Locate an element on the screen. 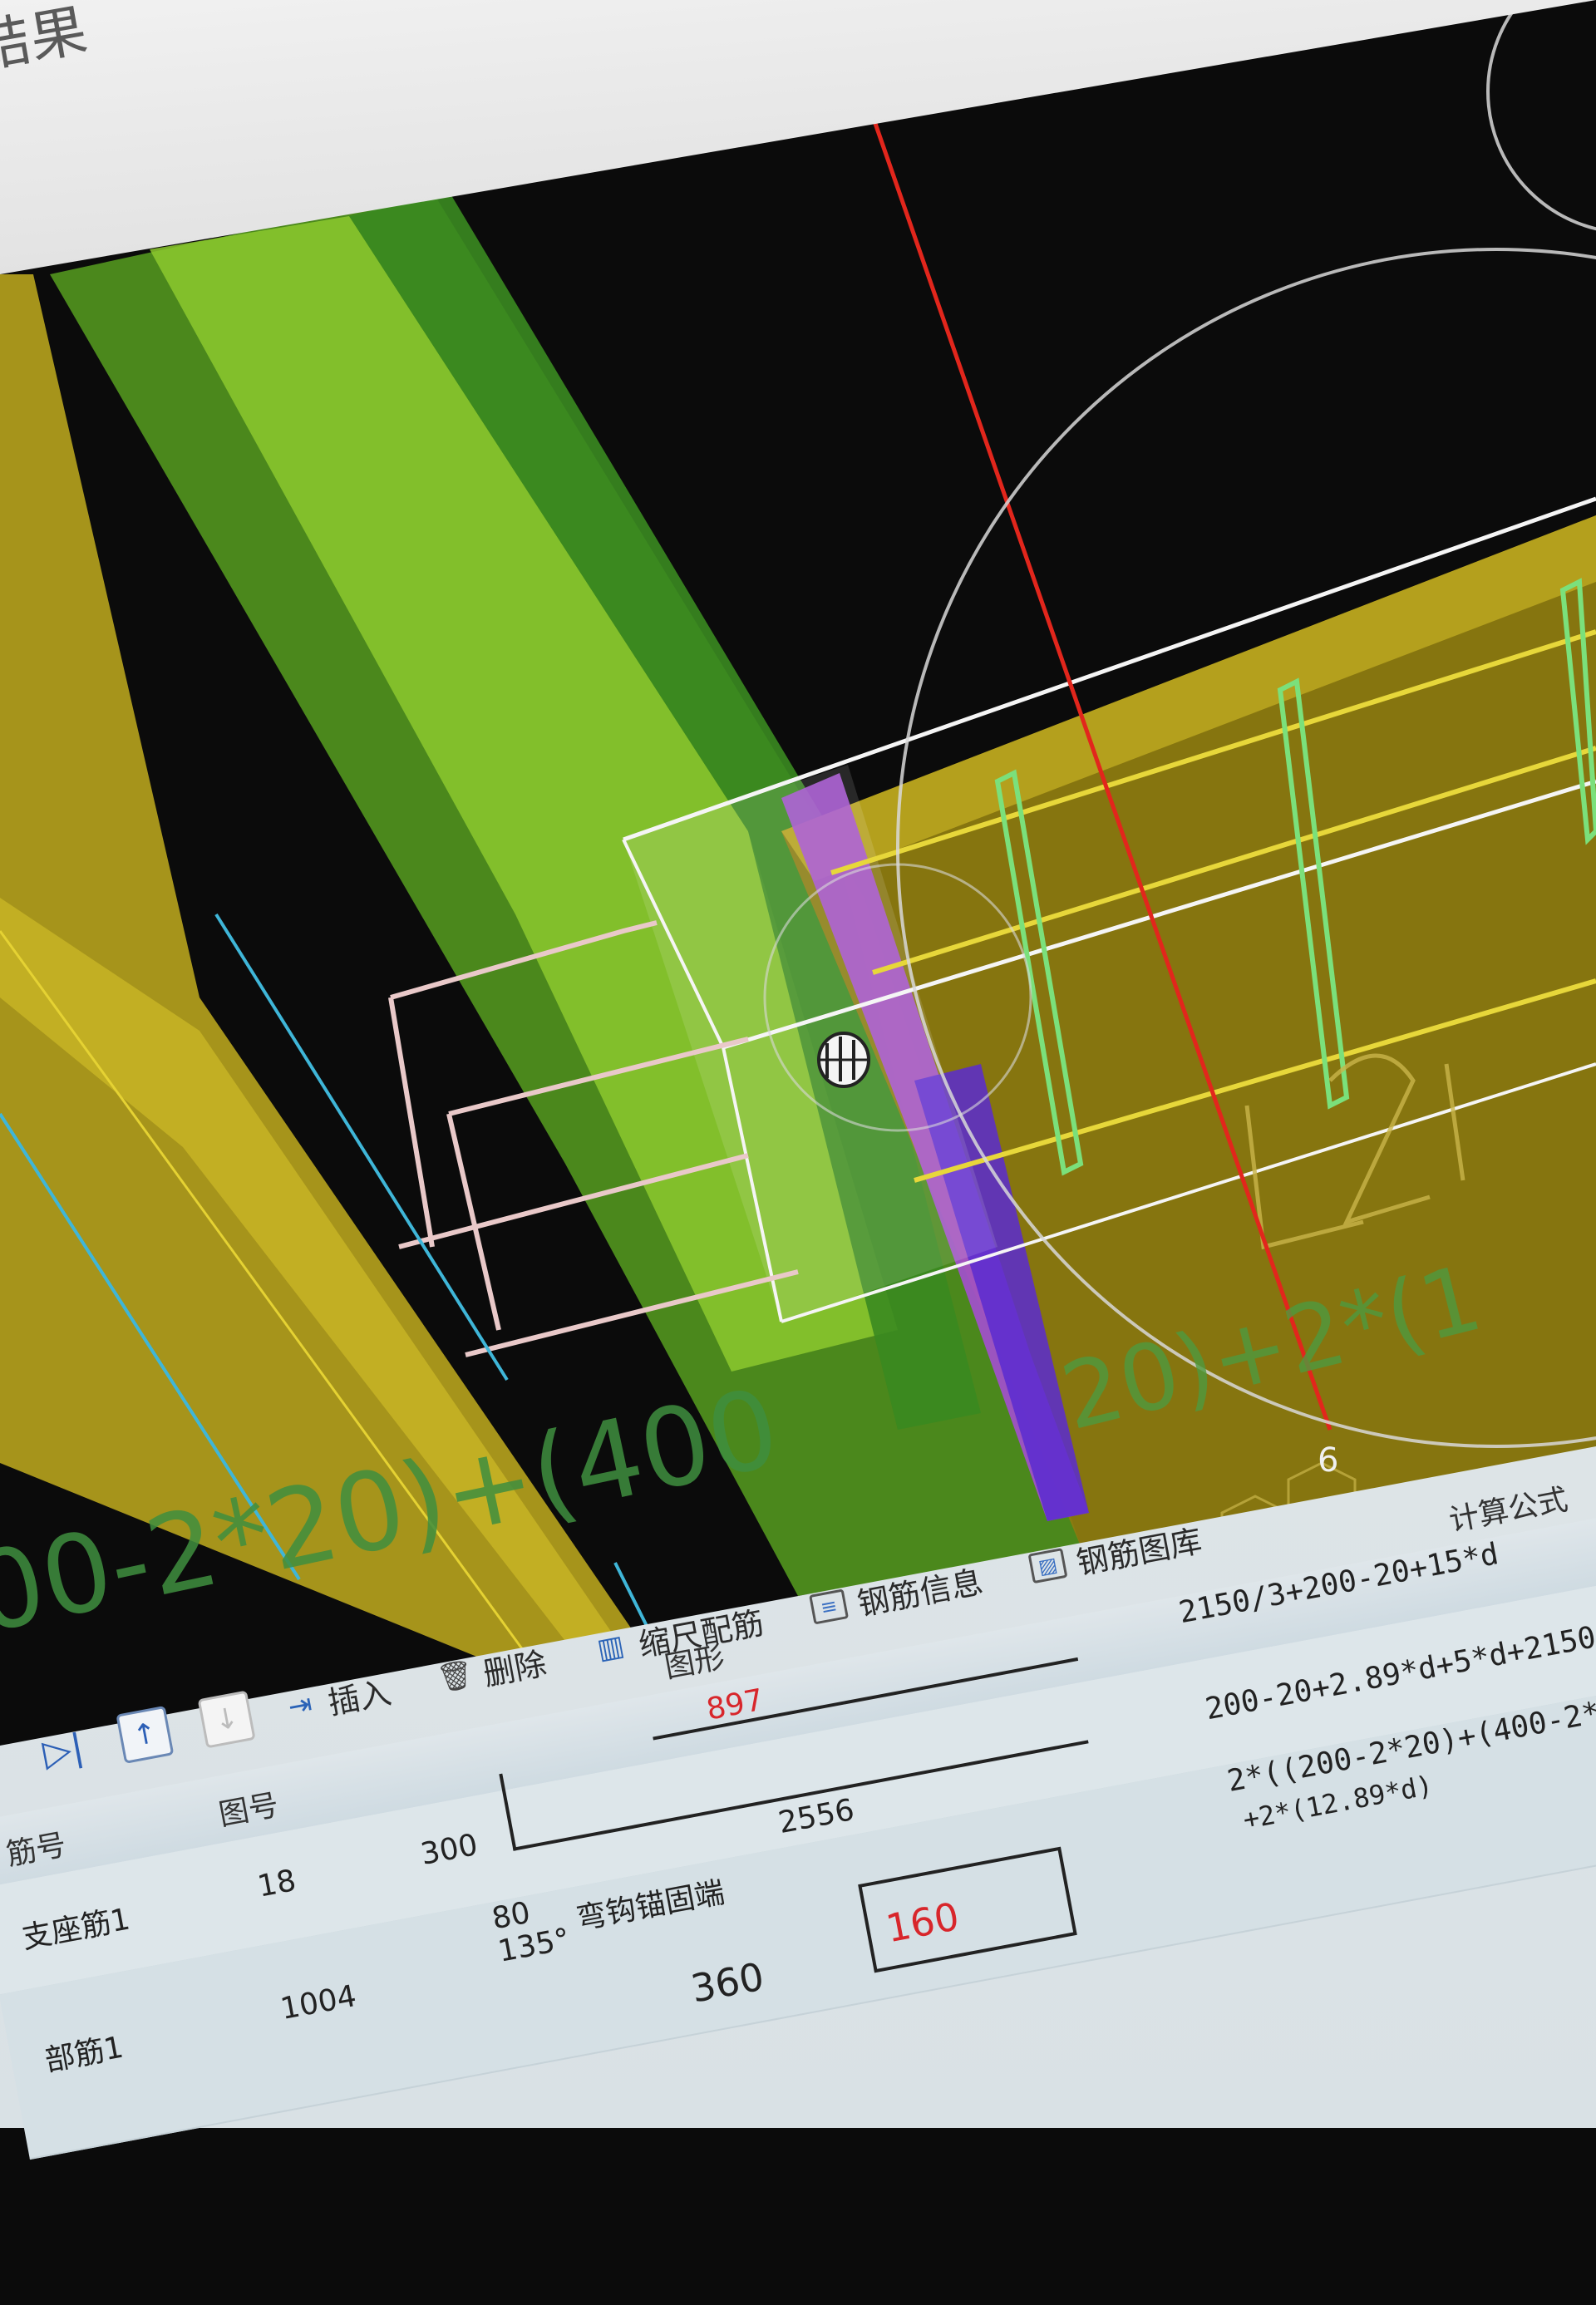 This screenshot has width=1596, height=2305. dim-bottom: 2556 is located at coordinates (816, 1816).